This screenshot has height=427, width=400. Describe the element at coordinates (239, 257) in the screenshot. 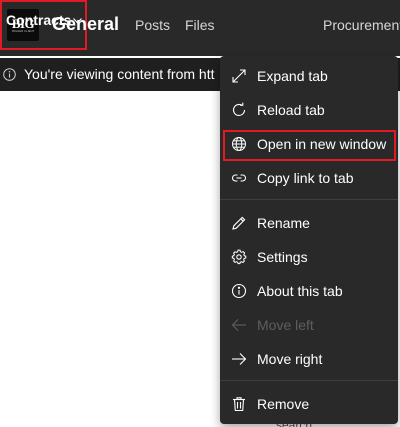

I see `gear-icon` at that location.